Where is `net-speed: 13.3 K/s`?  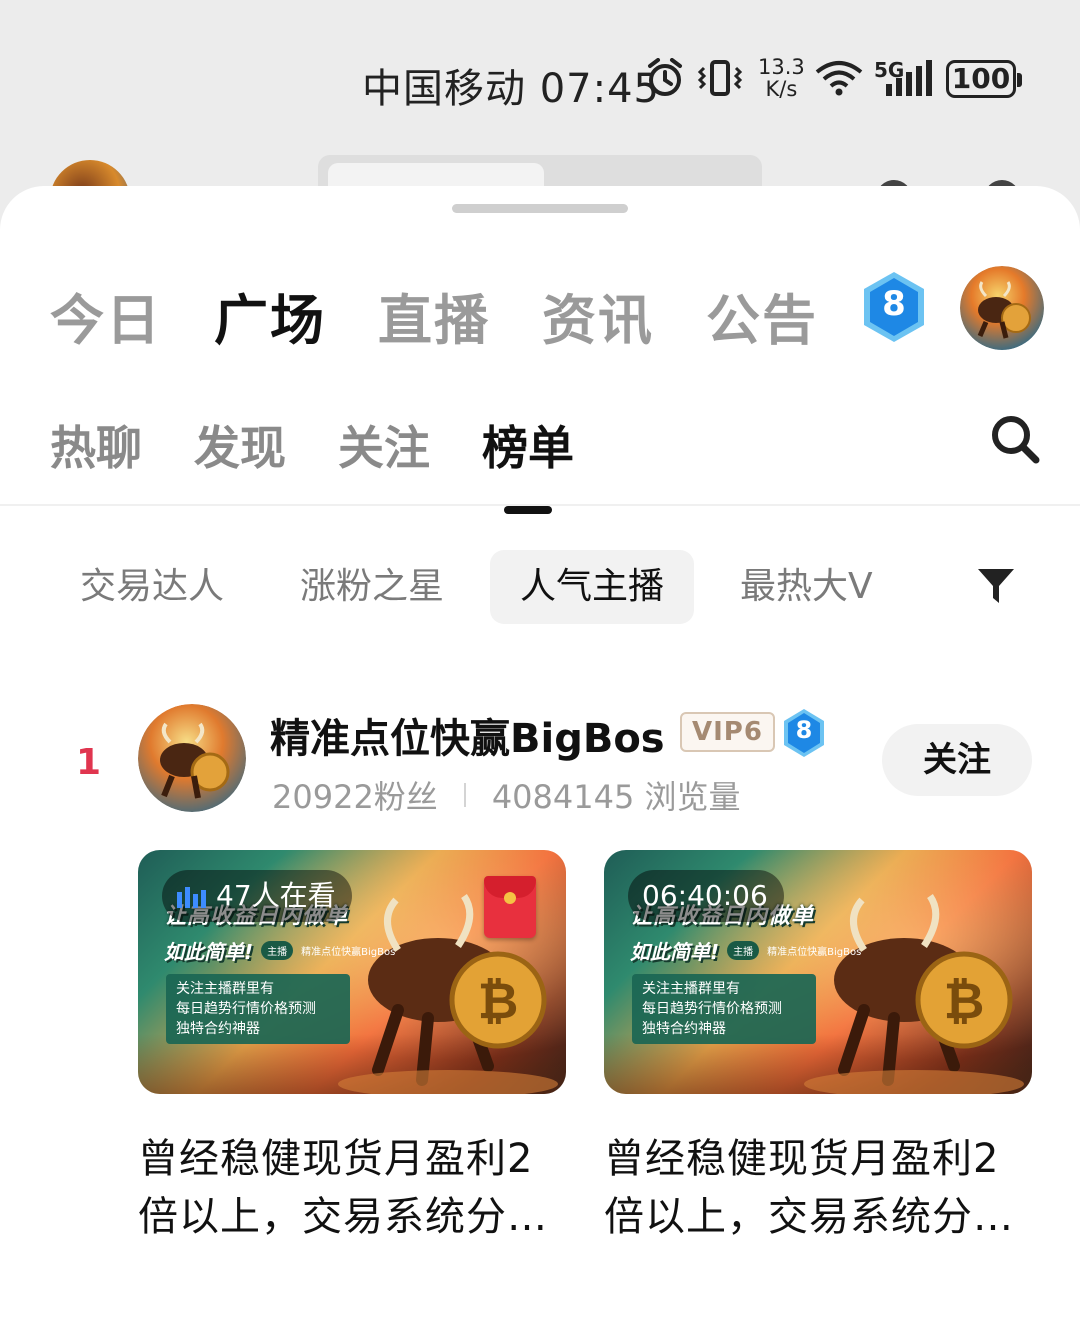
net-speed: 13.3 K/s is located at coordinates (781, 78).